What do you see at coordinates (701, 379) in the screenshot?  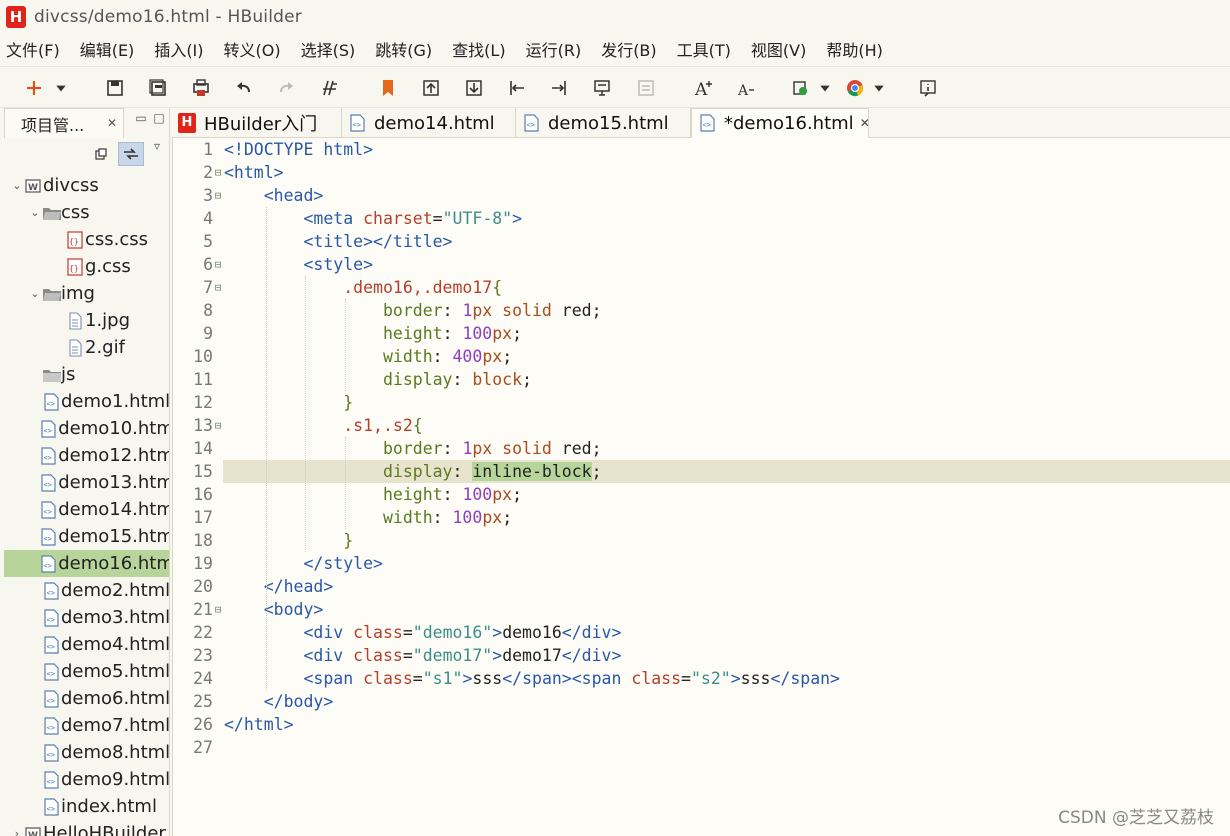 I see `code-line: 11 display: block;` at bounding box center [701, 379].